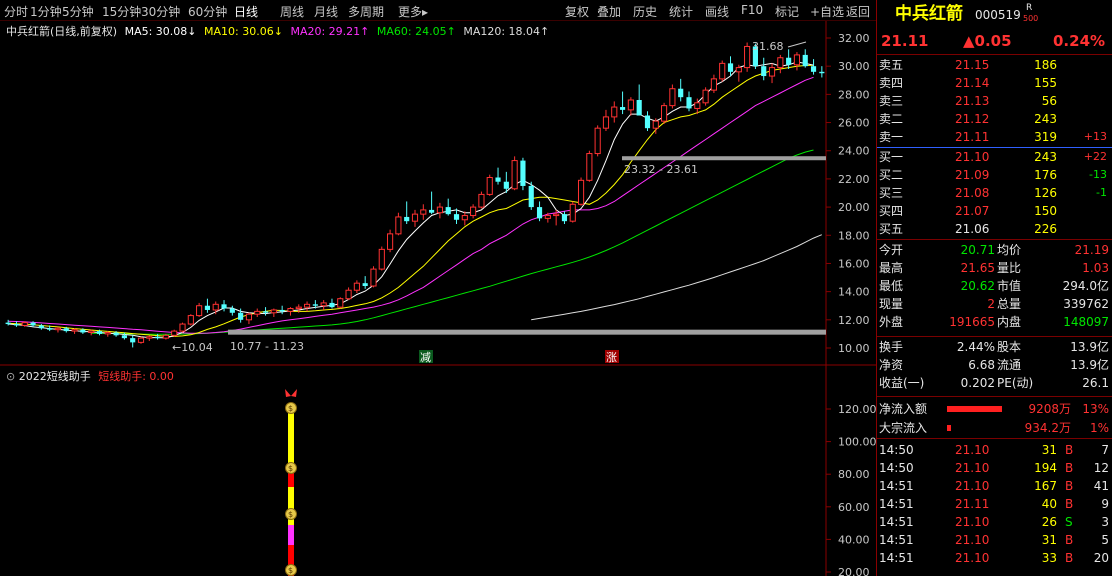 The width and height of the screenshot is (1112, 576). What do you see at coordinates (1086, 304) in the screenshot?
I see `stat-value: 339762` at bounding box center [1086, 304].